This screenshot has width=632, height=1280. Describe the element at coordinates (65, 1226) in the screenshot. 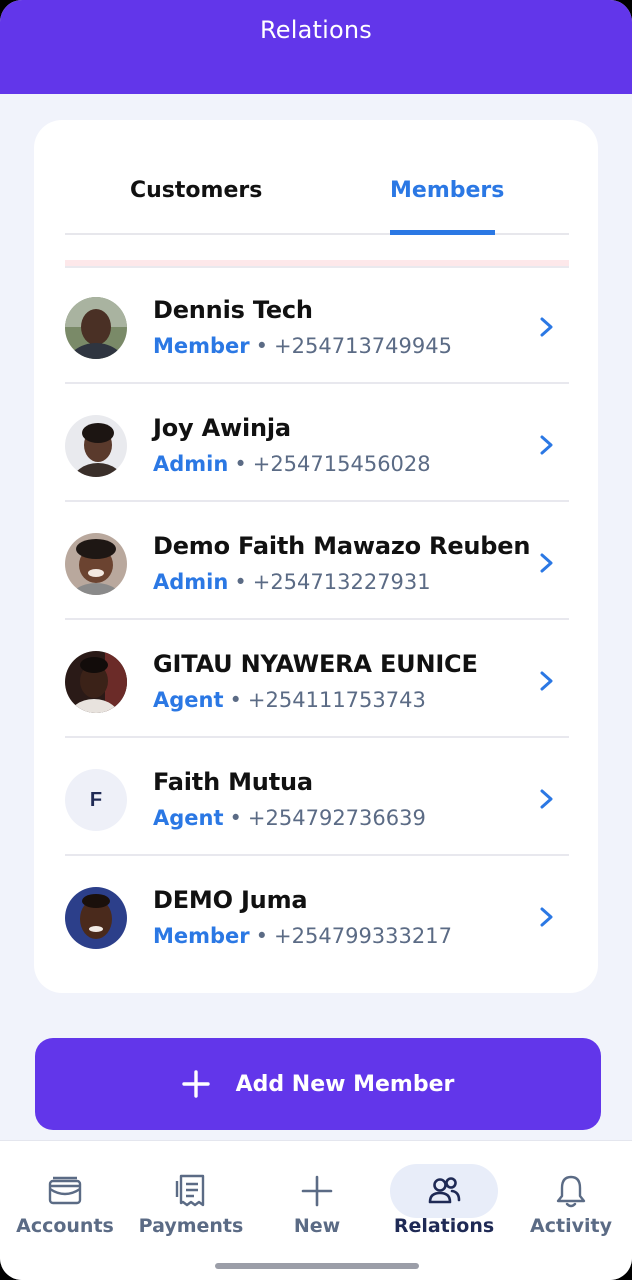

I see `nav-label: Accounts` at that location.